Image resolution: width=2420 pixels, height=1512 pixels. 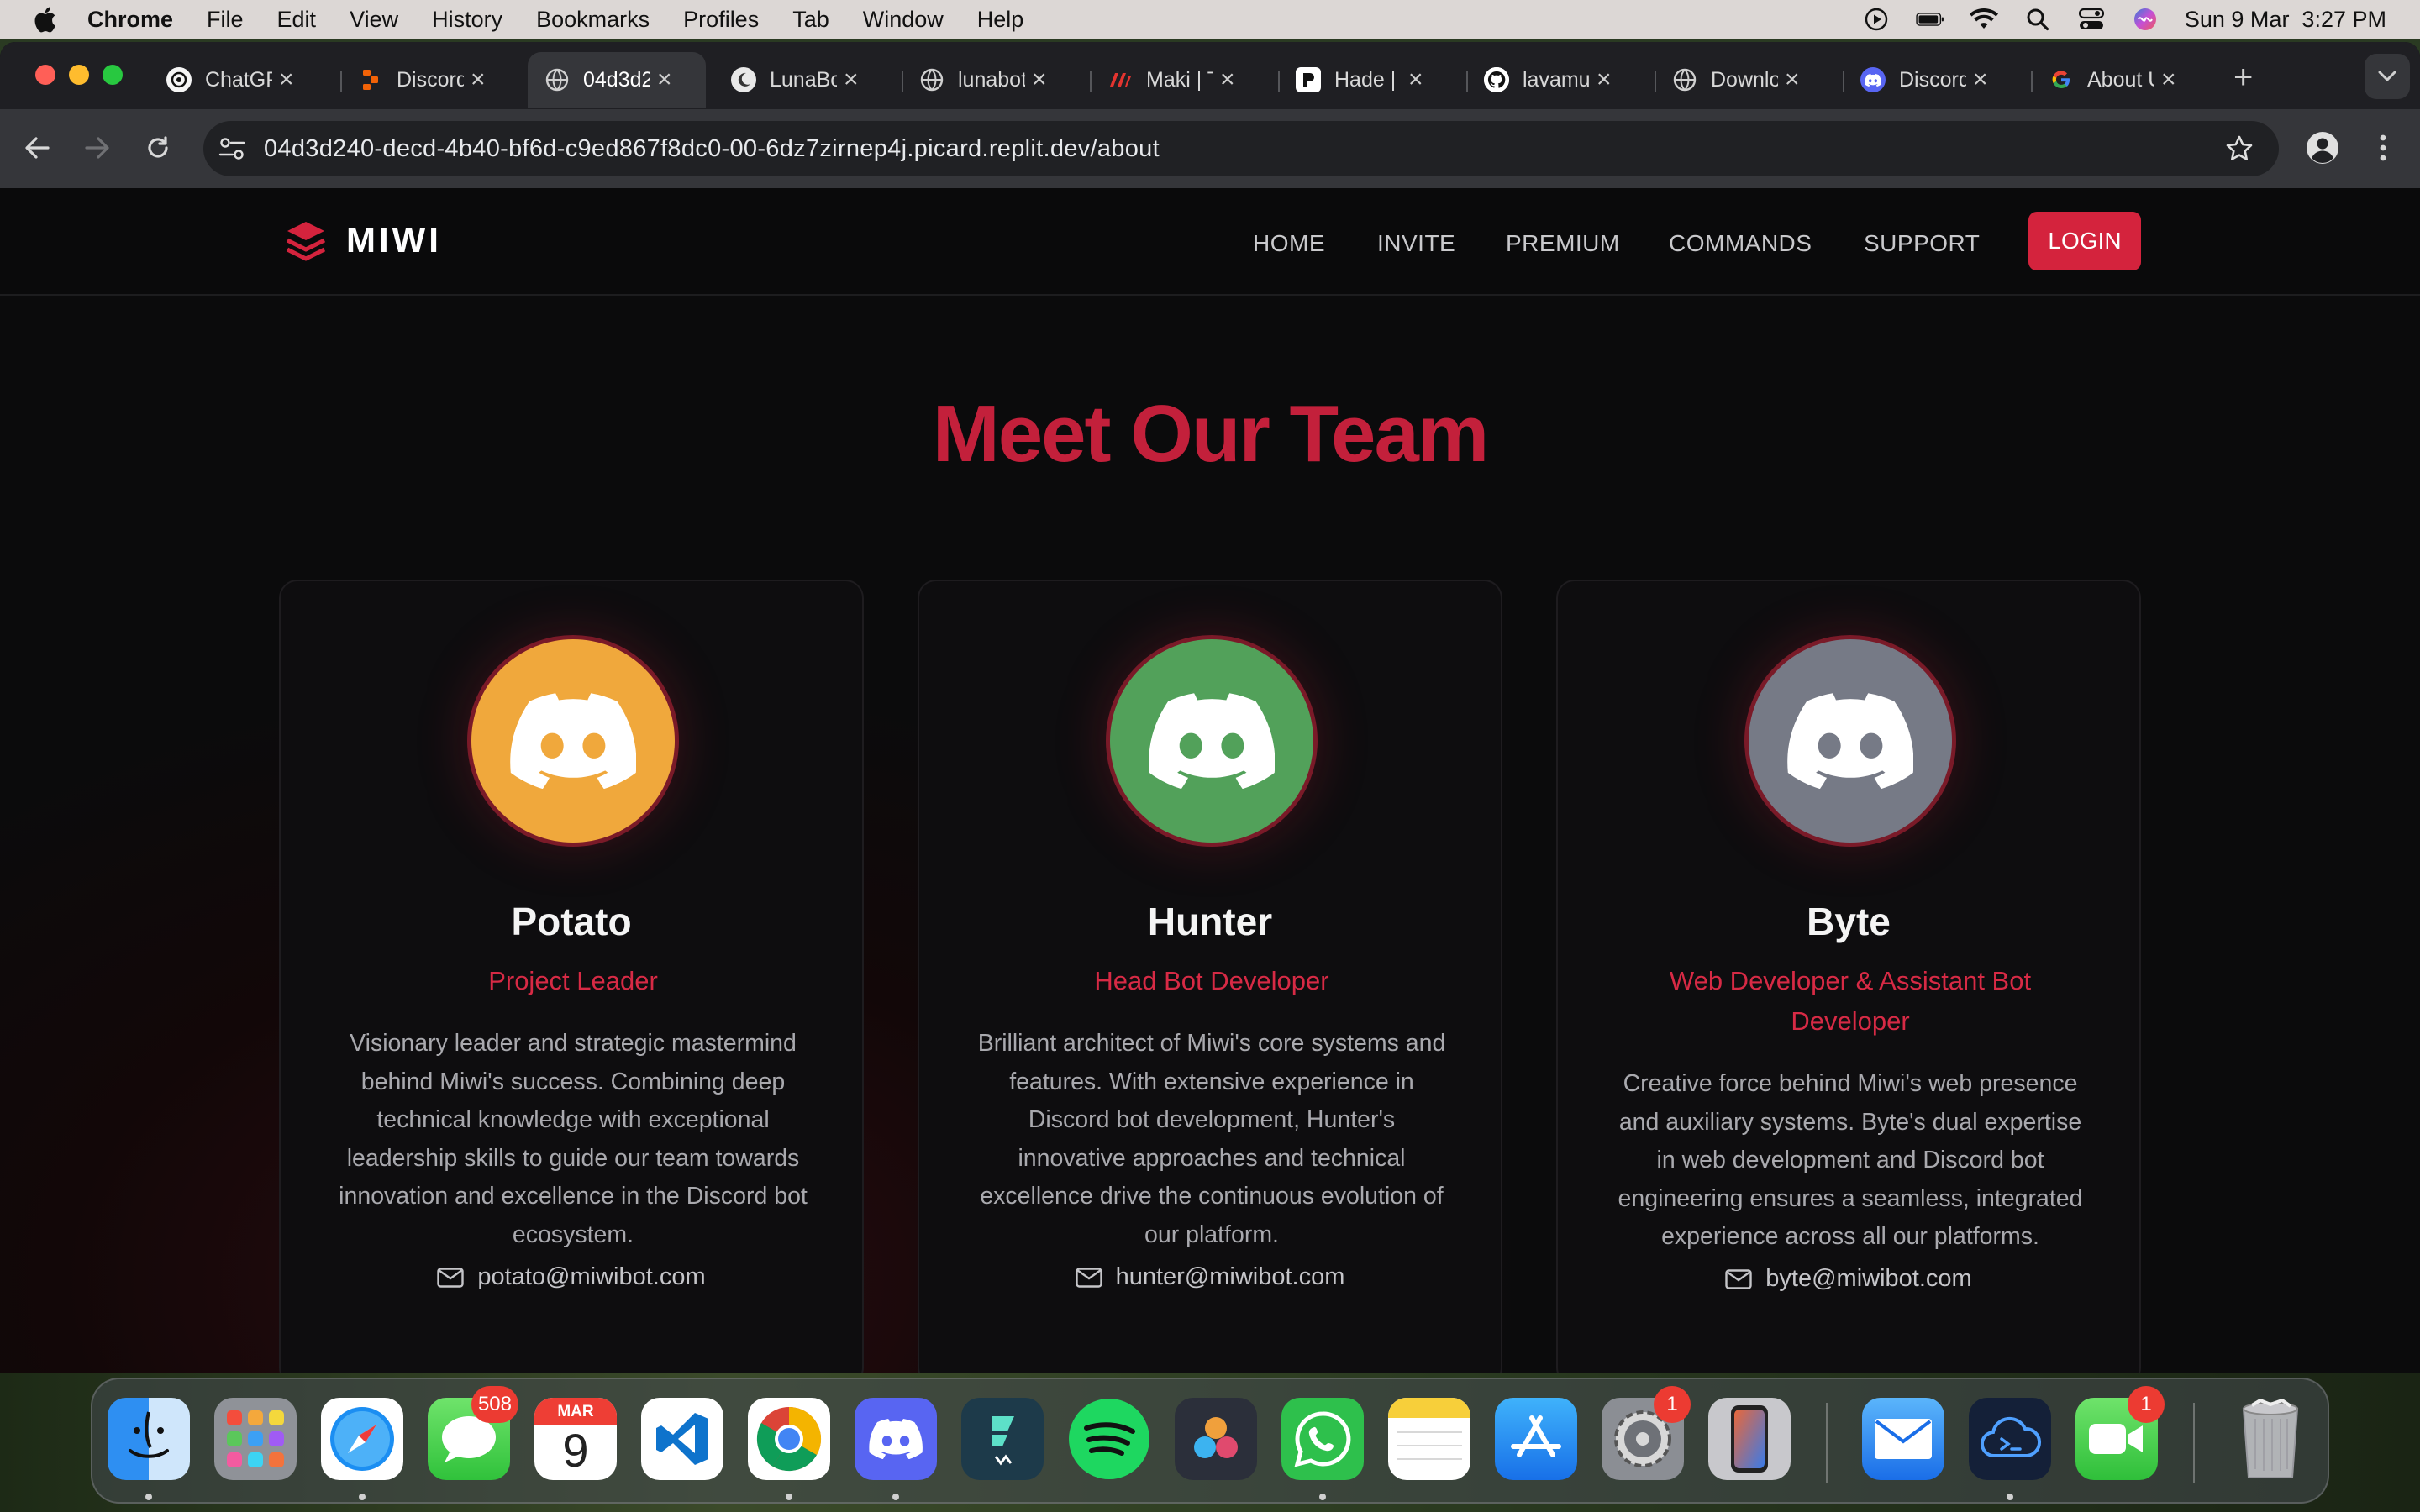 What do you see at coordinates (1548, 80) in the screenshot?
I see `tab-lavamusic-github: lavamu ×` at bounding box center [1548, 80].